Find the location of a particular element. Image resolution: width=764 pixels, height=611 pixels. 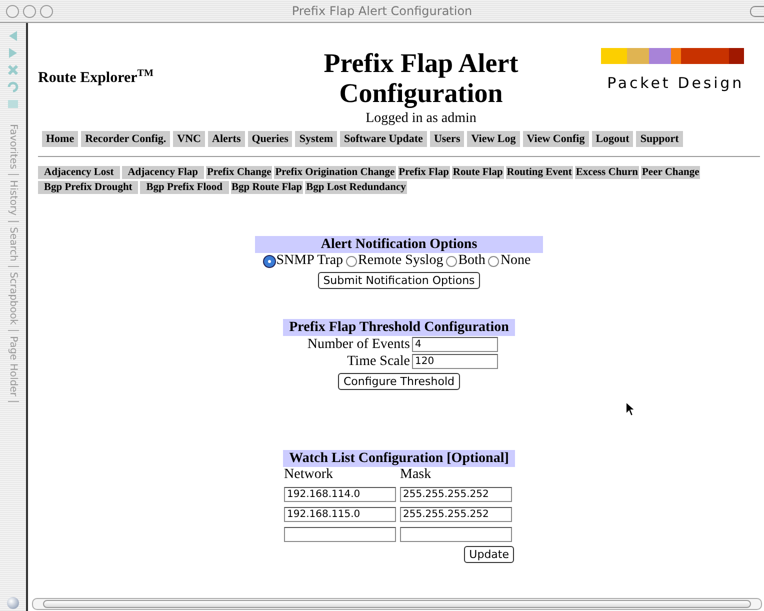

alert-type-link: Adjacency Lost is located at coordinates (79, 172).